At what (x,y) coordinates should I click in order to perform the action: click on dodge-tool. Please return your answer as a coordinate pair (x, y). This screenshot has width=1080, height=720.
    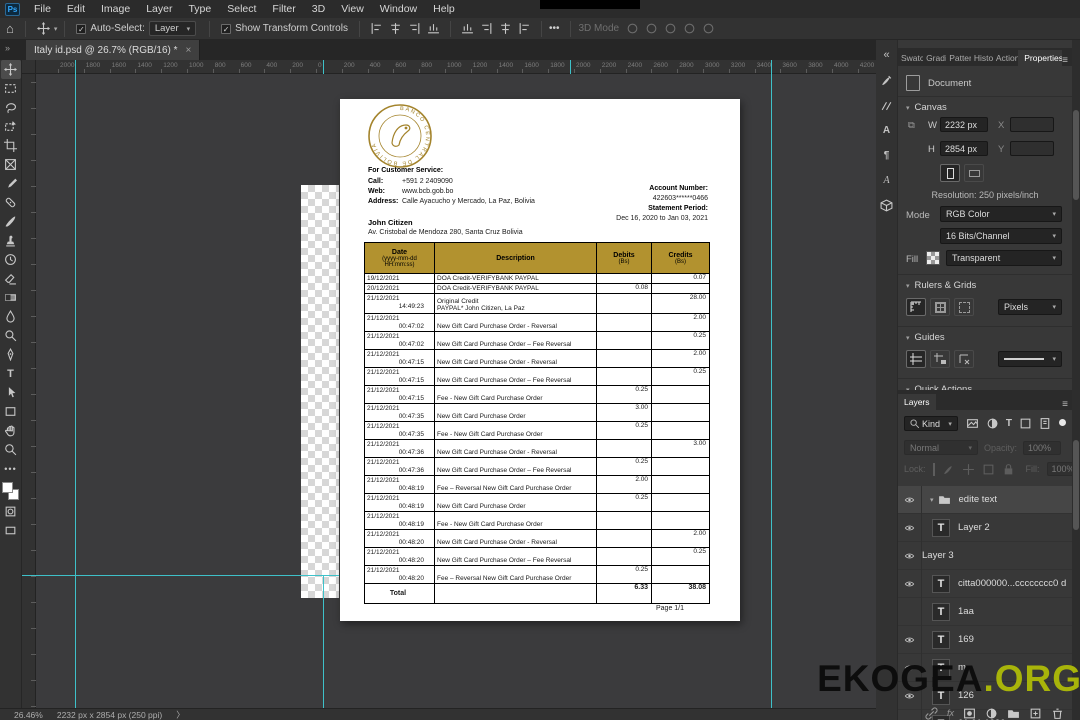
    Looking at the image, I should click on (11, 335).